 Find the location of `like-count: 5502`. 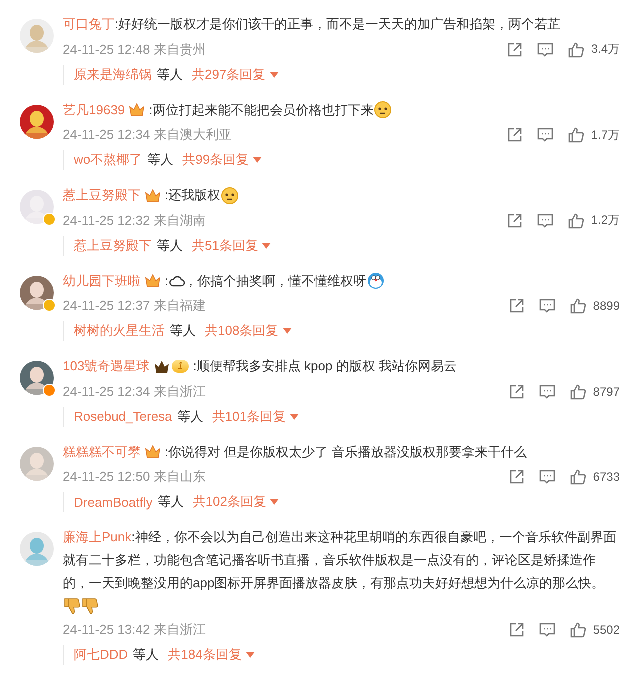

like-count: 5502 is located at coordinates (606, 630).